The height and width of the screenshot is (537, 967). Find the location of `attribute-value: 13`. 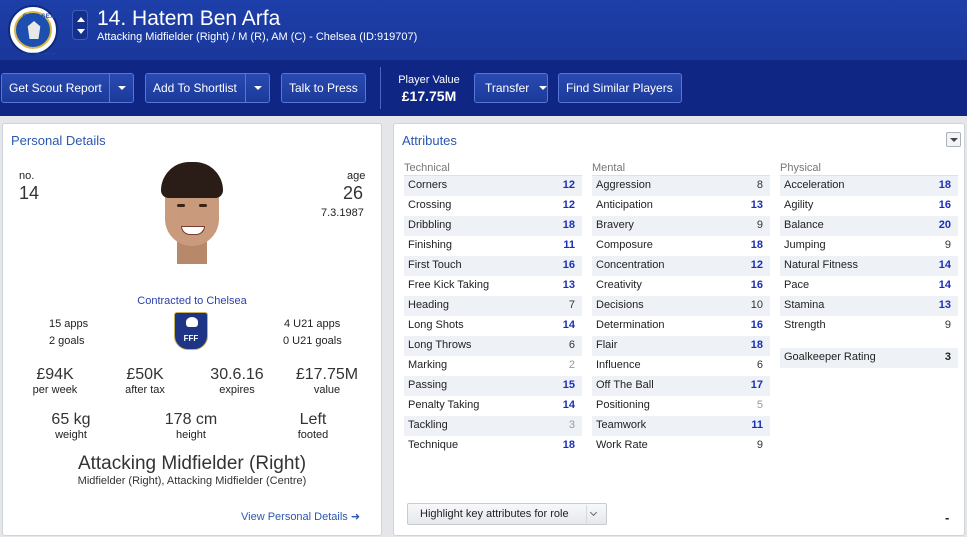

attribute-value: 13 is located at coordinates (756, 205).